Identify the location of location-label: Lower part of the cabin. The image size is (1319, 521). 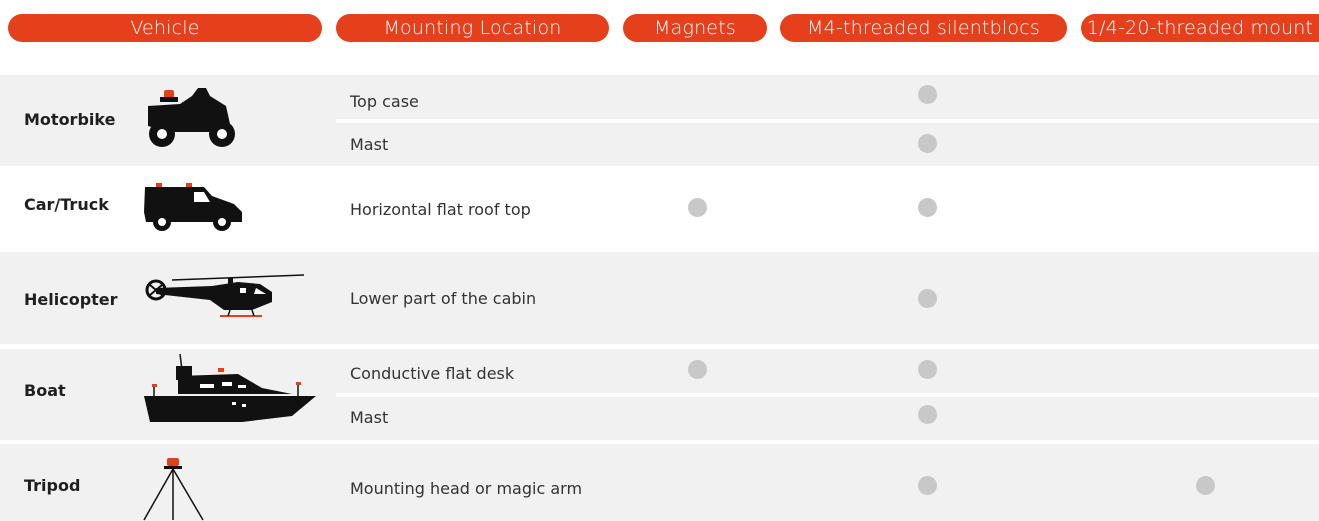
(443, 298).